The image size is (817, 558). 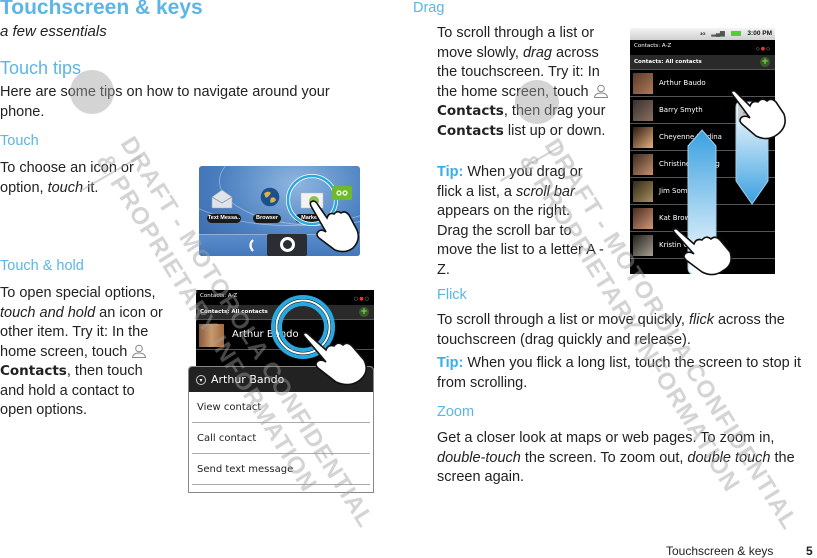 What do you see at coordinates (251, 245) in the screenshot?
I see `phone-icon` at bounding box center [251, 245].